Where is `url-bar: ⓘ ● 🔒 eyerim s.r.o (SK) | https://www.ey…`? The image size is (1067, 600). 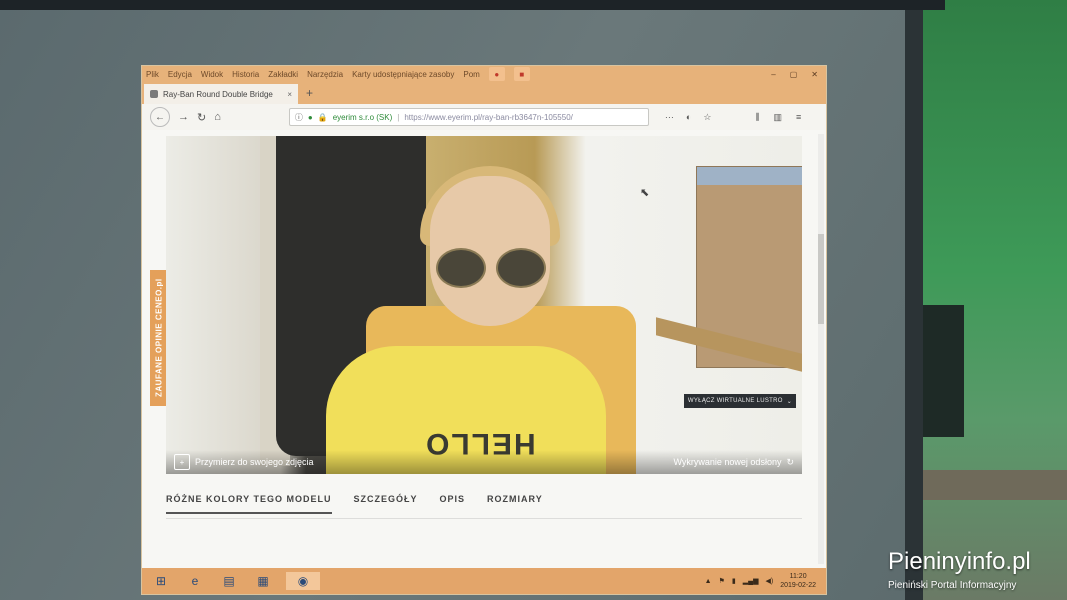 url-bar: ⓘ ● 🔒 eyerim s.r.o (SK) | https://www.ey… is located at coordinates (468, 117).